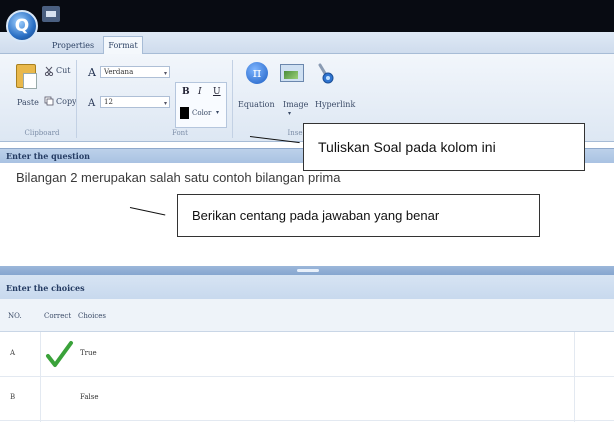 Image resolution: width=614 pixels, height=422 pixels. I want to click on cut-icon, so click(49, 71).